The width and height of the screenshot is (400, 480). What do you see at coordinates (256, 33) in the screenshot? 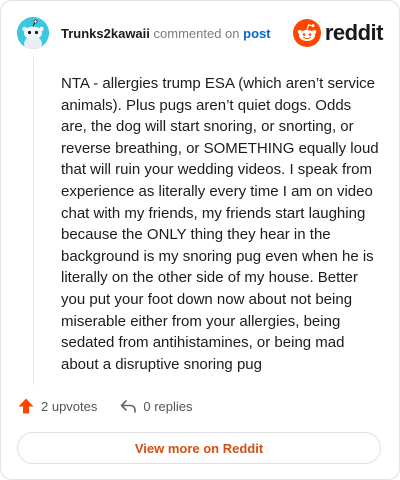
I see `post-link: post` at bounding box center [256, 33].